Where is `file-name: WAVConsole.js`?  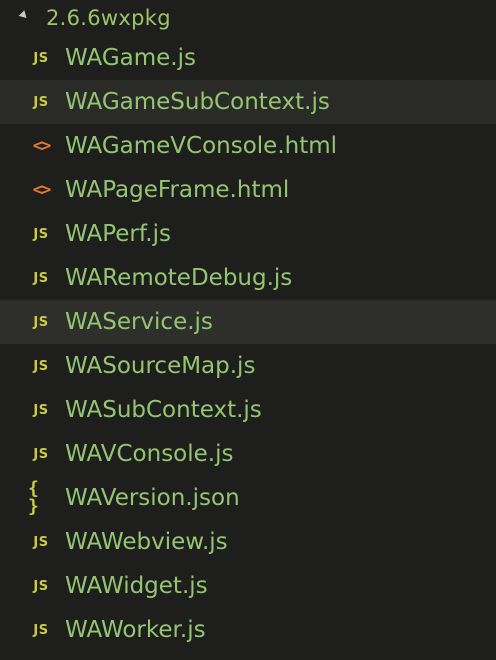 file-name: WAVConsole.js is located at coordinates (149, 453).